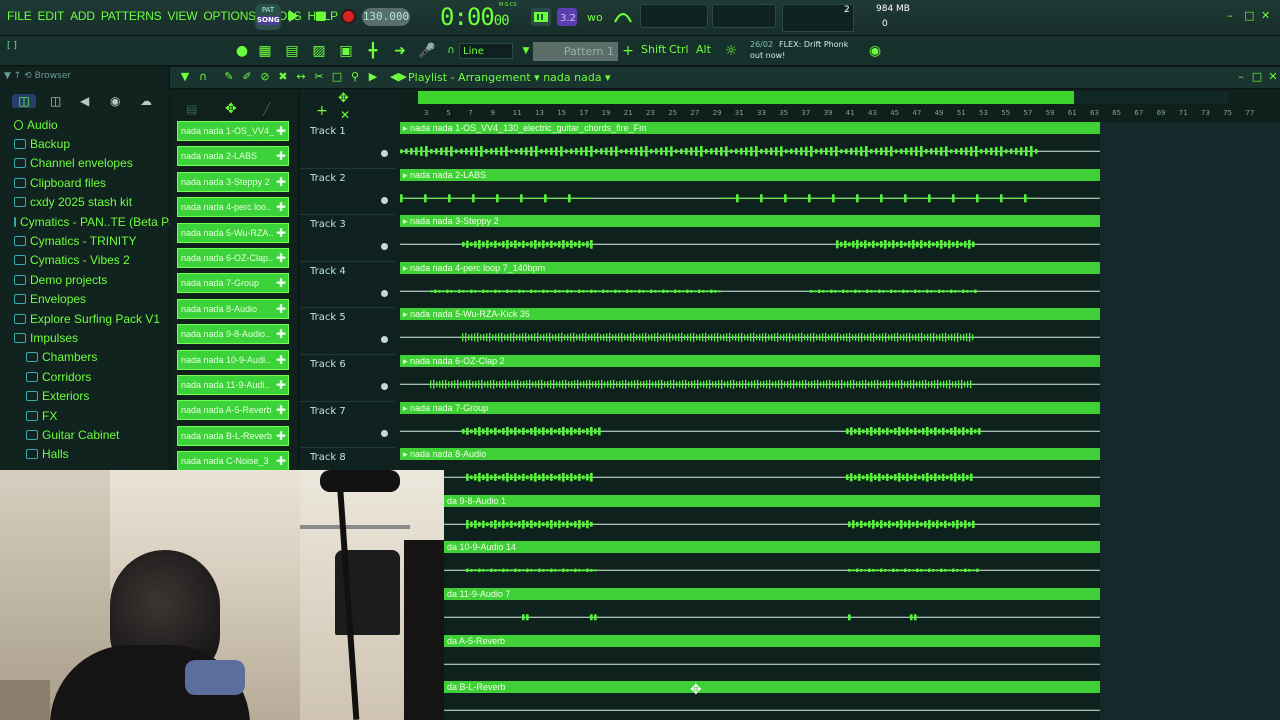  Describe the element at coordinates (486, 51) in the screenshot. I see `snap-select: Line` at that location.